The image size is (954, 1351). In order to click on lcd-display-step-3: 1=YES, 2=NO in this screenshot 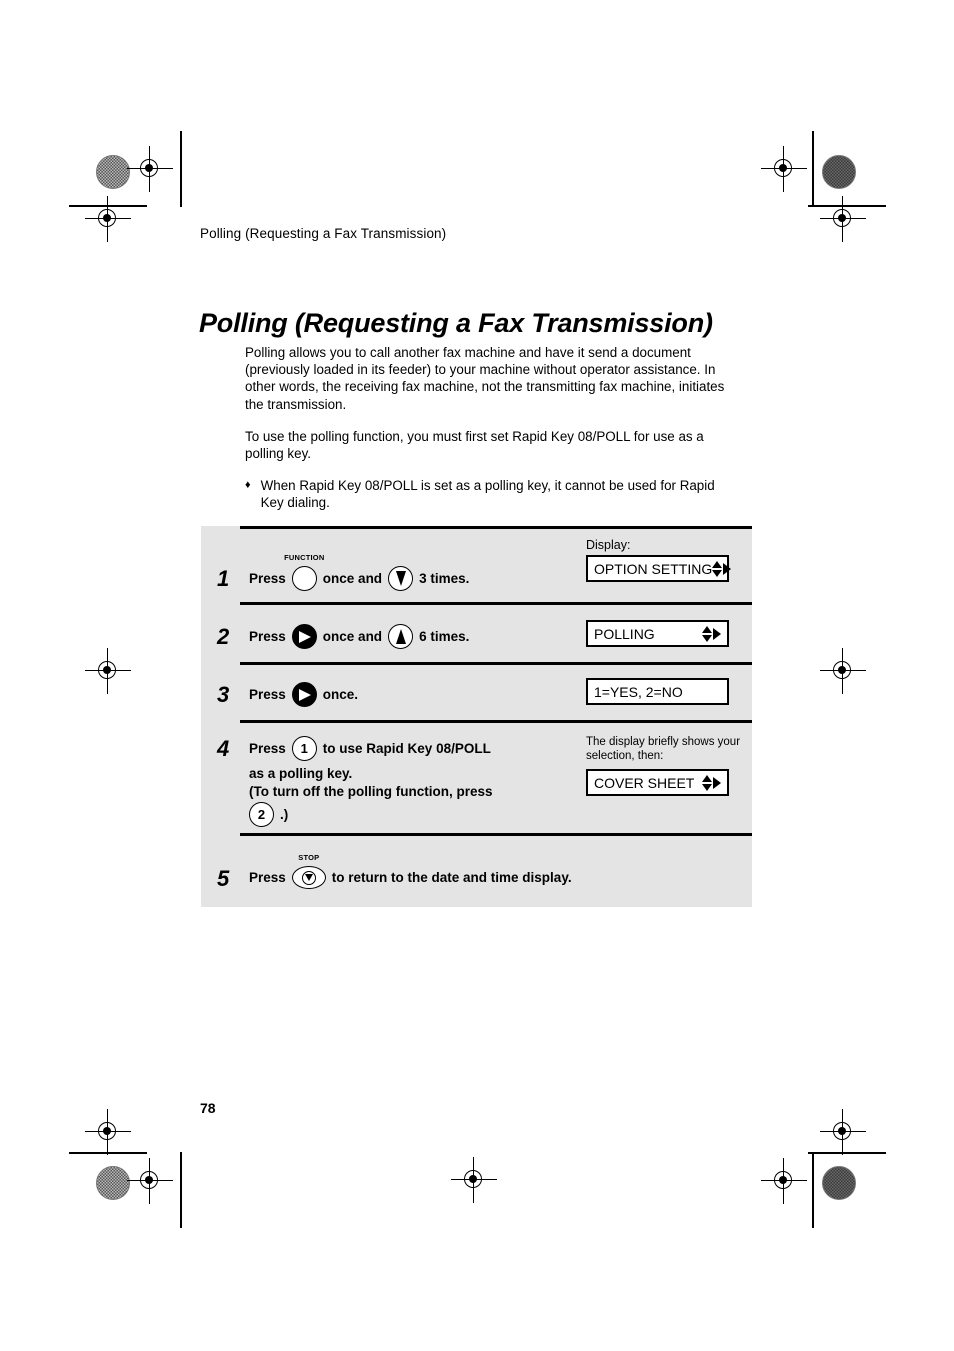, I will do `click(657, 691)`.